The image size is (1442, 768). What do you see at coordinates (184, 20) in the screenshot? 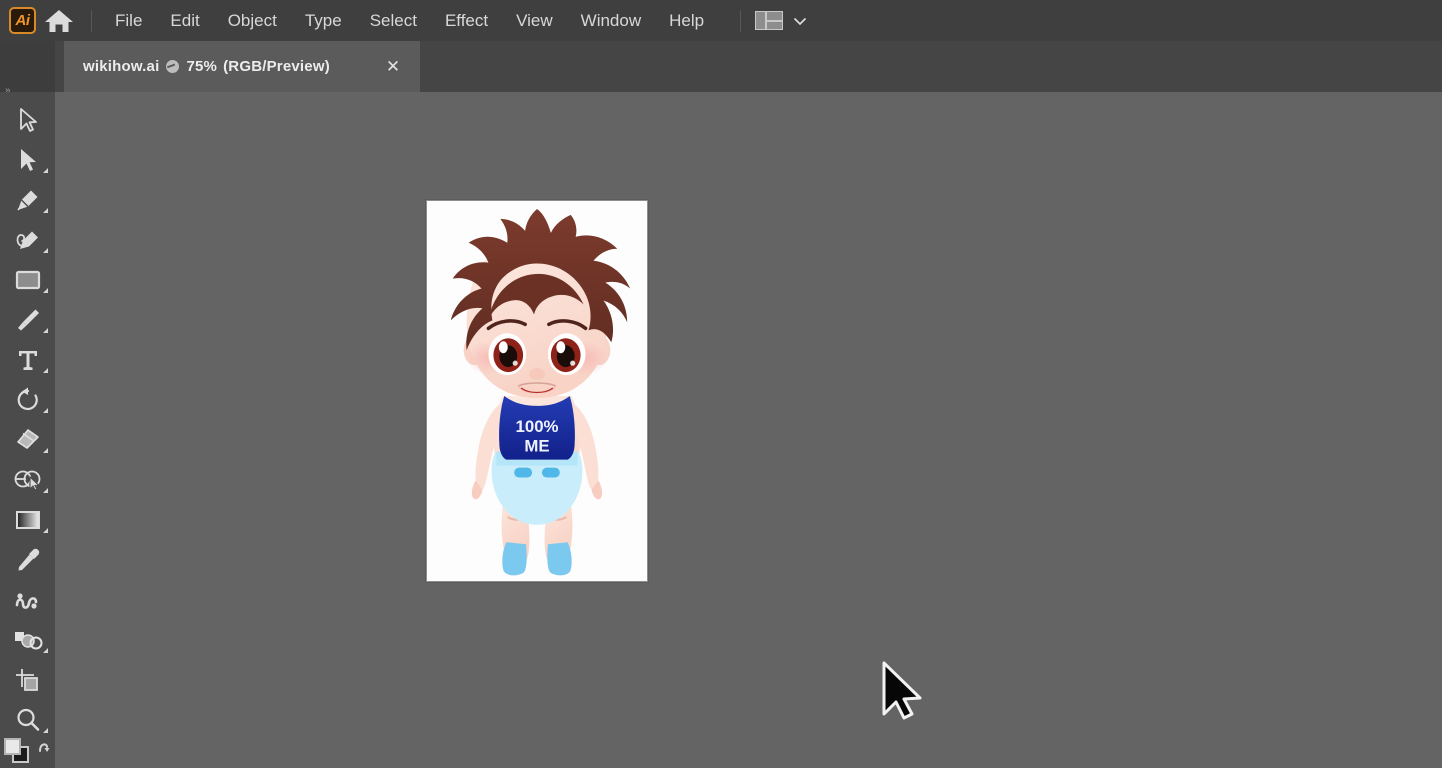
I see `menu-item-edit: Edit` at bounding box center [184, 20].